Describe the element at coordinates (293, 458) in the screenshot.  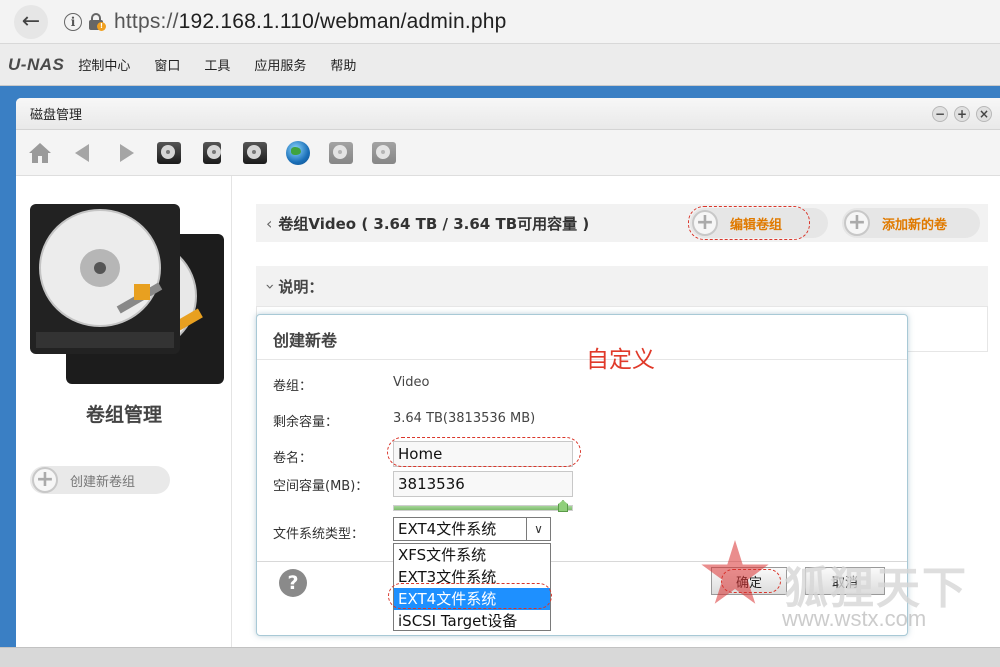
I see `volume-name-label: 卷名：` at that location.